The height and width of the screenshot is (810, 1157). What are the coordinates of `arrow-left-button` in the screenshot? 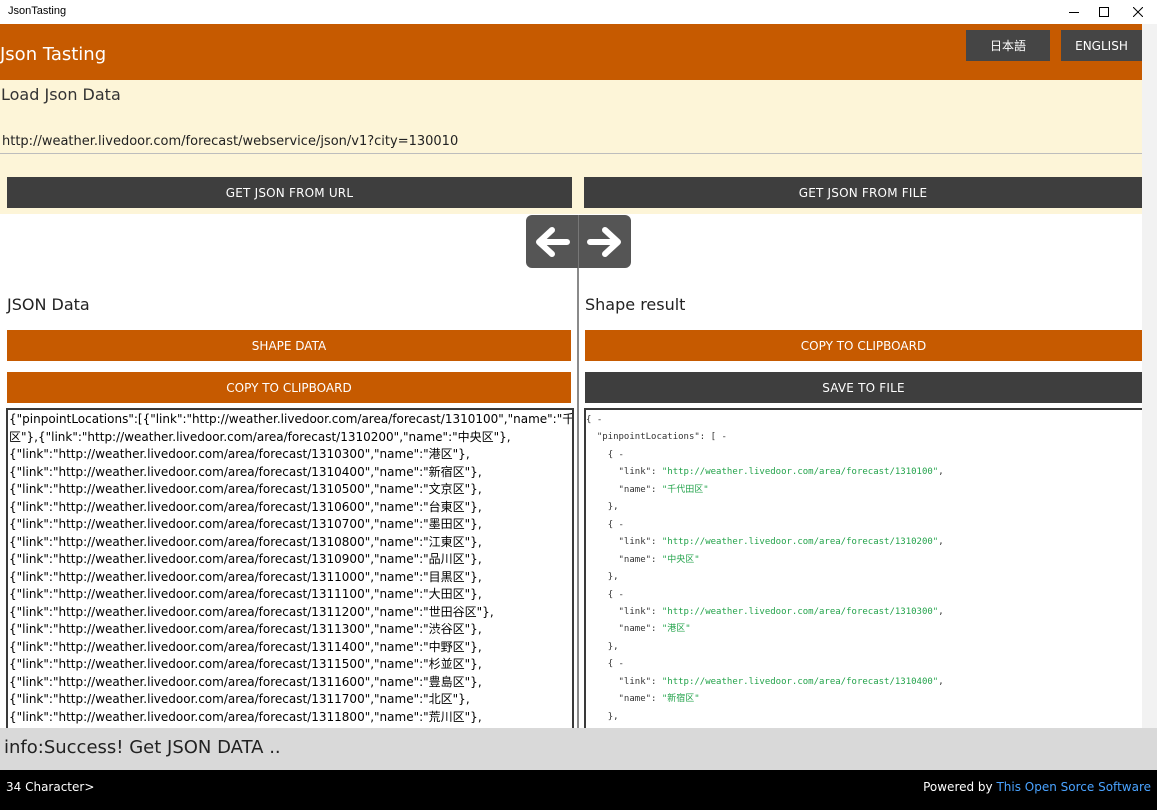 It's located at (552, 241).